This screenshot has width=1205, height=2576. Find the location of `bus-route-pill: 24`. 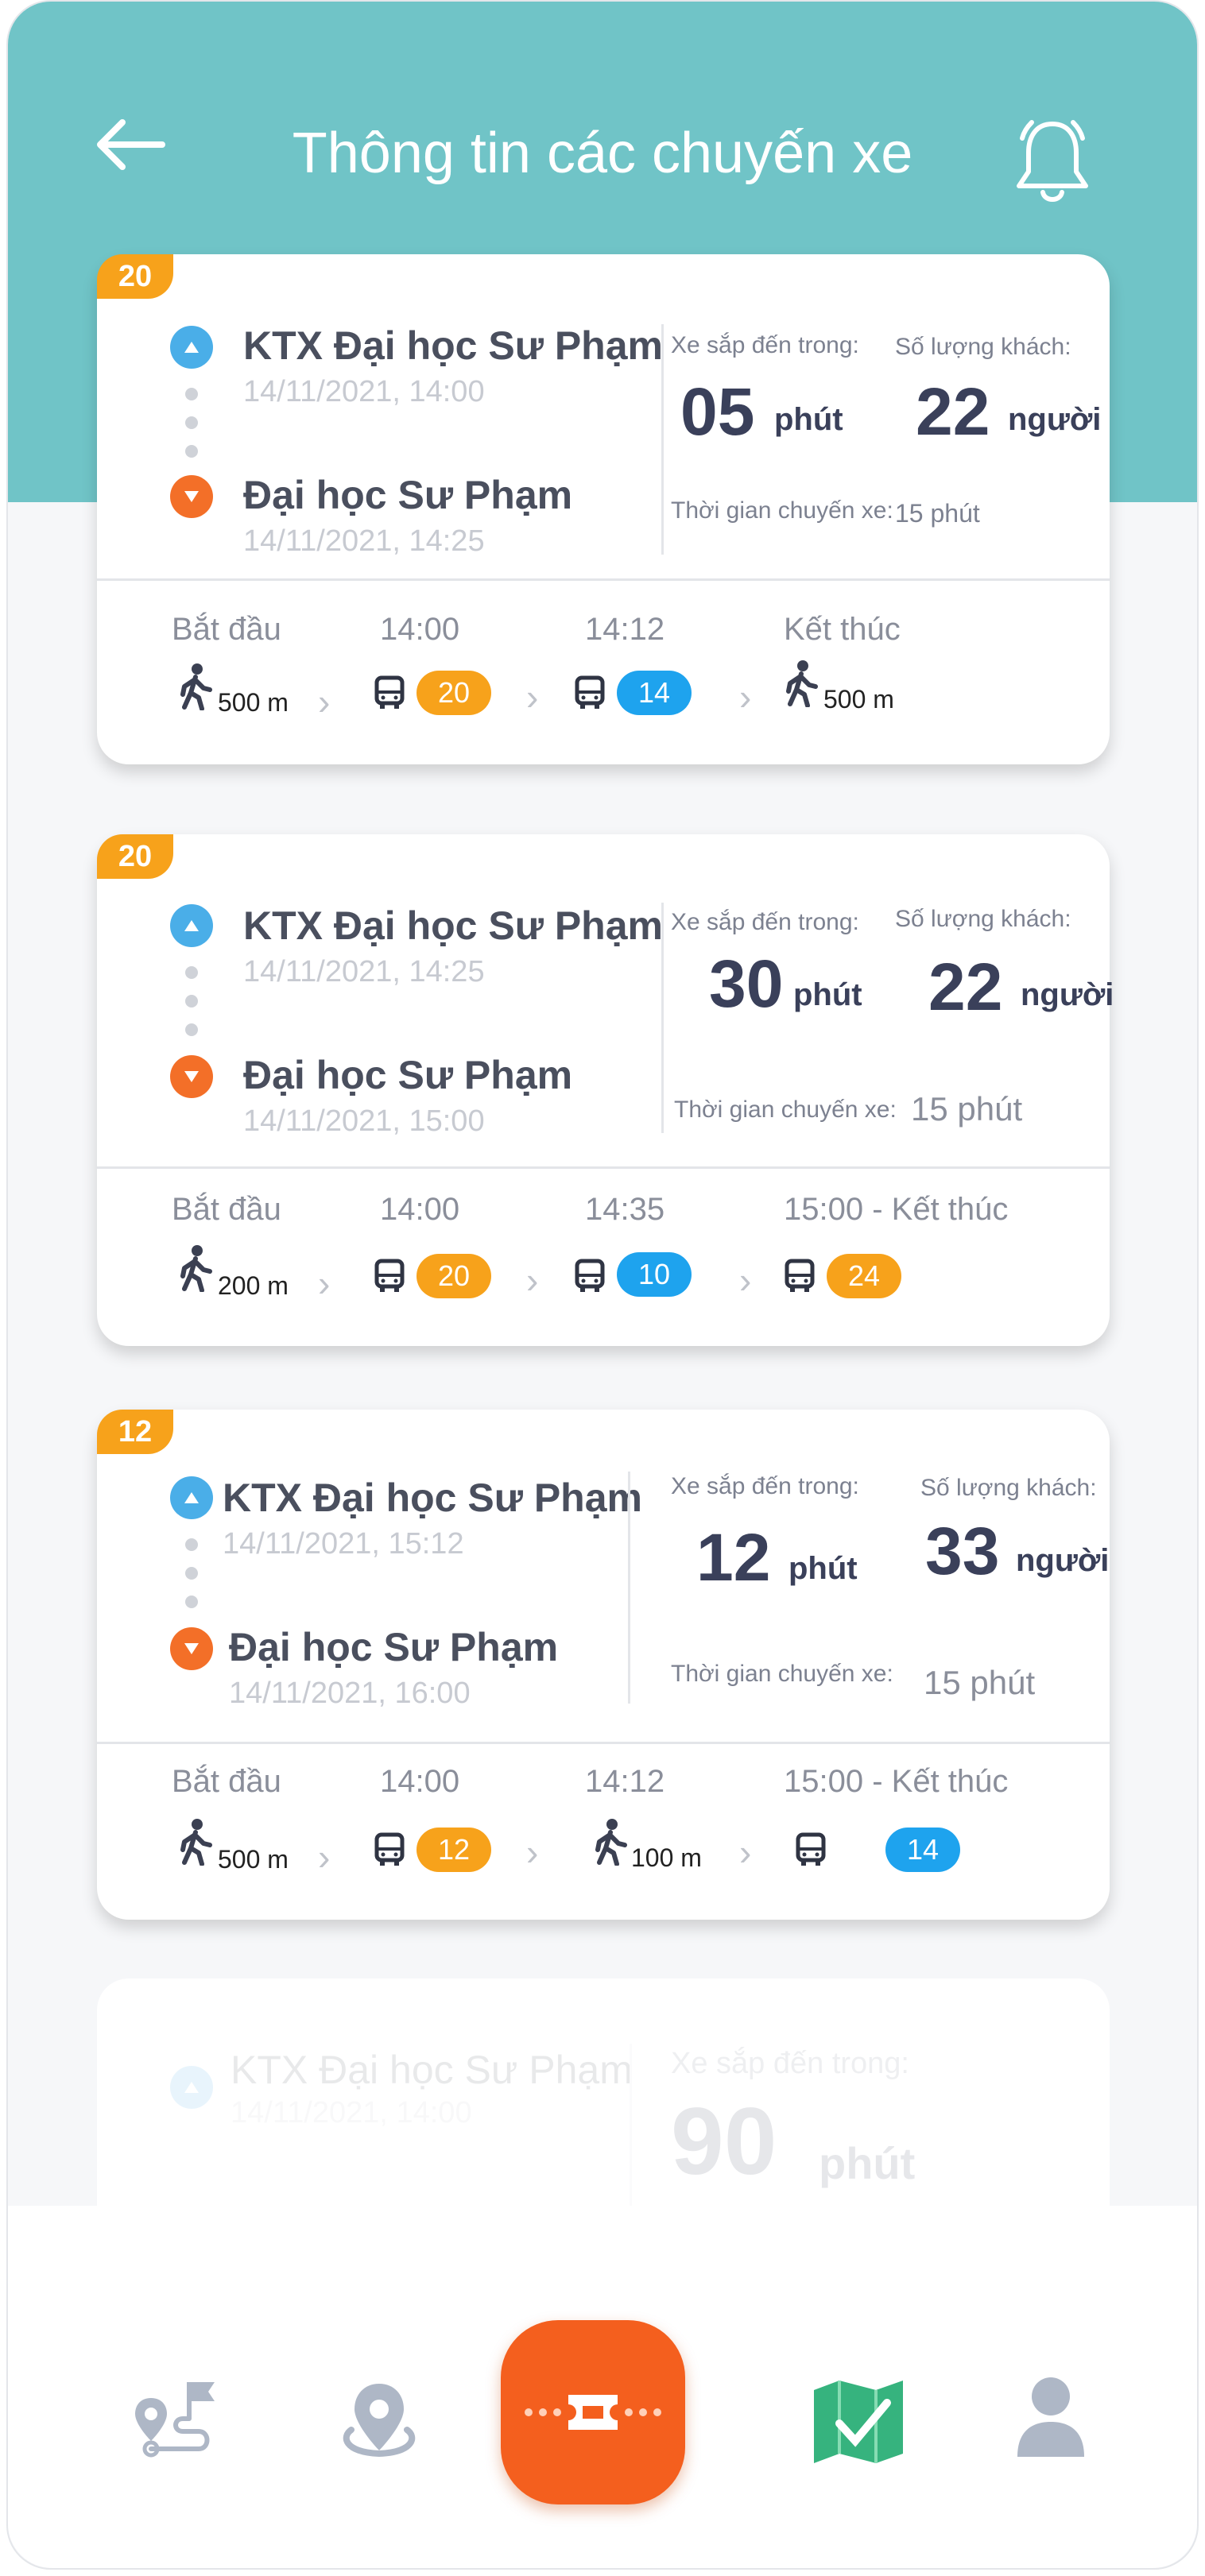

bus-route-pill: 24 is located at coordinates (864, 1276).